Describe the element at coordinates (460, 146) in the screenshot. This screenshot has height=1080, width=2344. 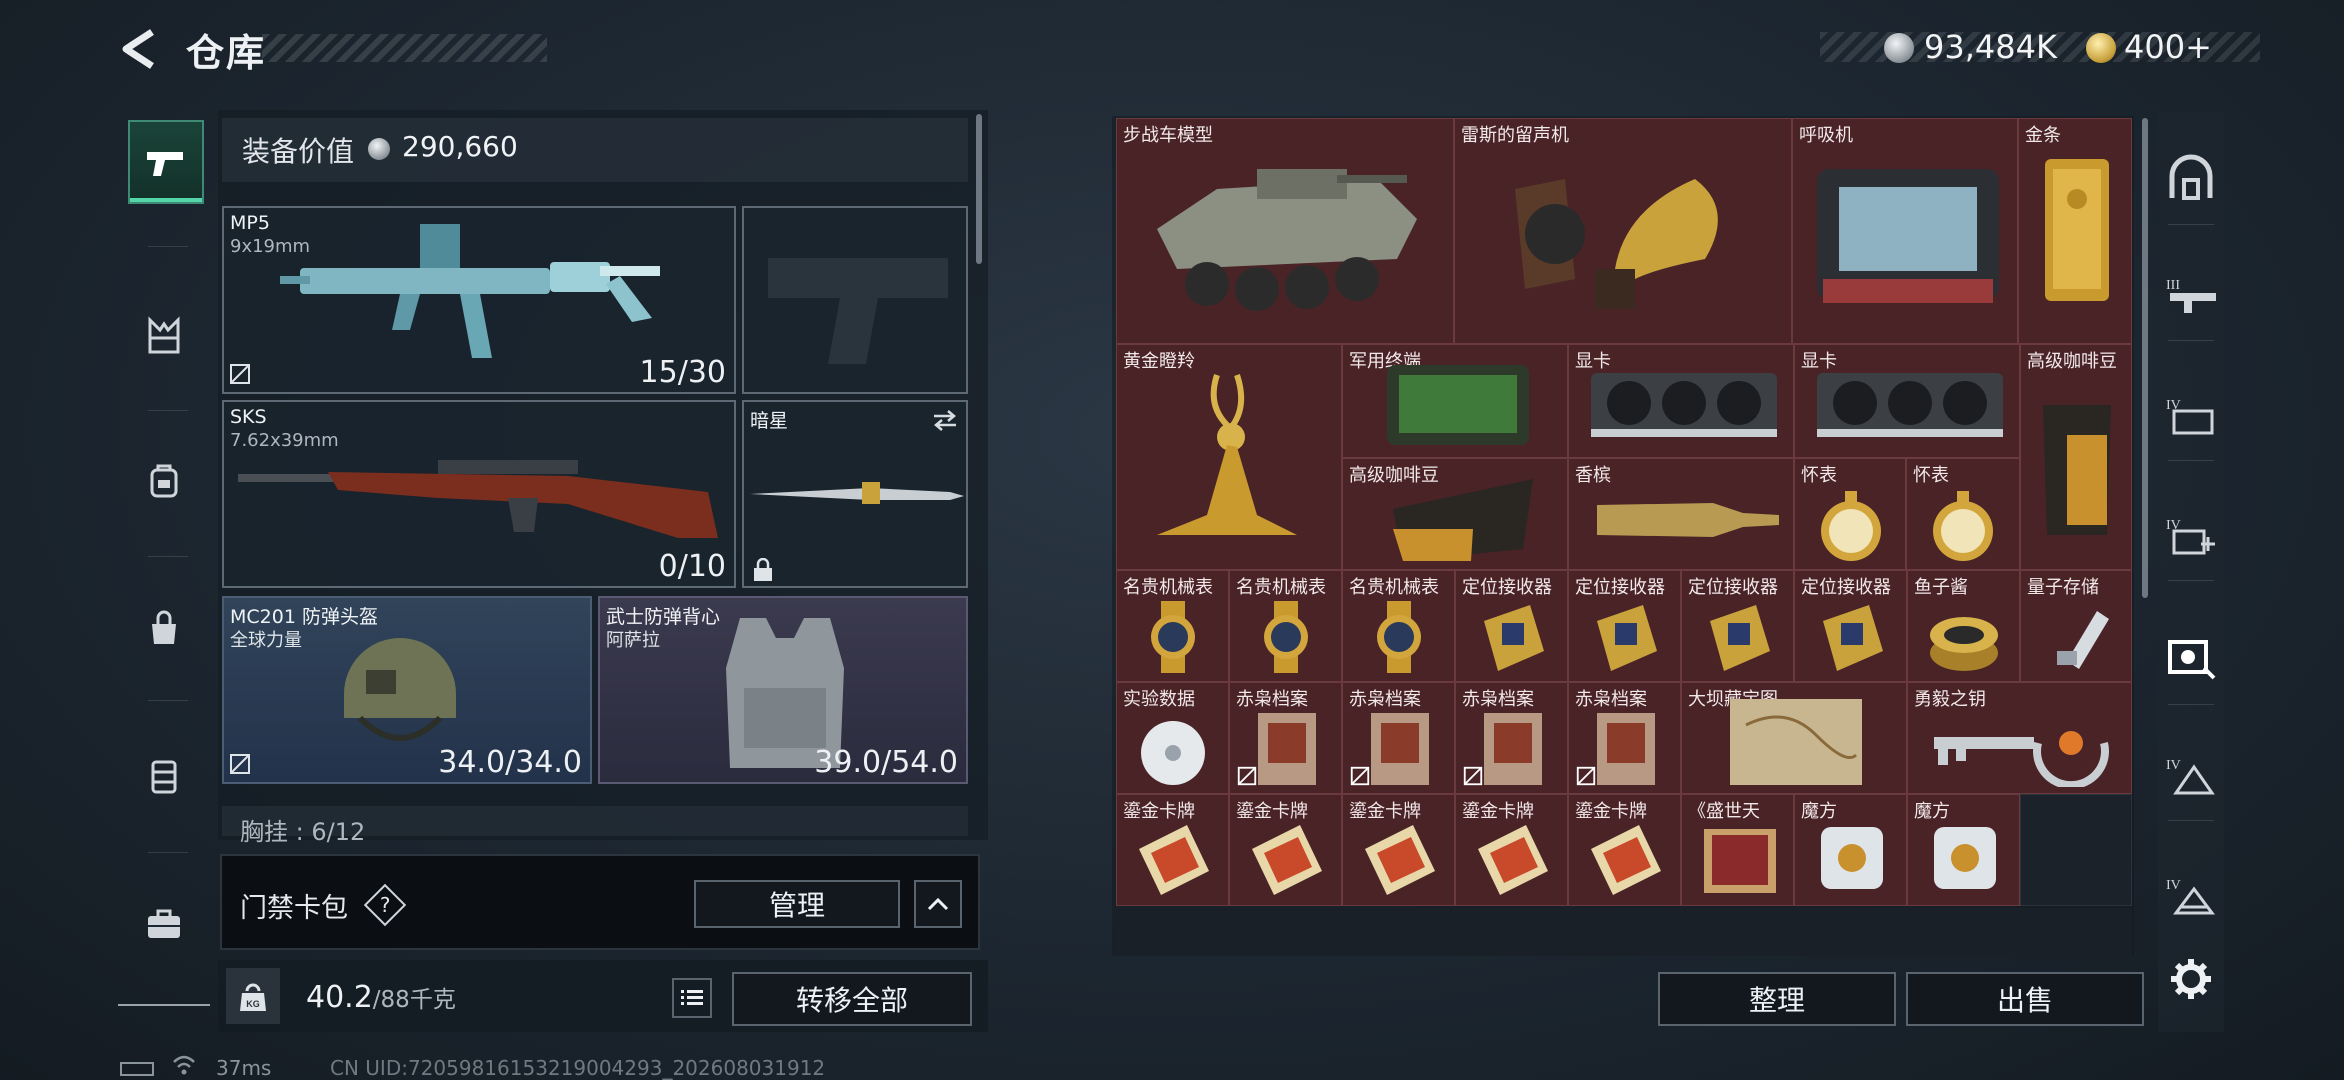
I see `equipment-value: 290,660` at that location.